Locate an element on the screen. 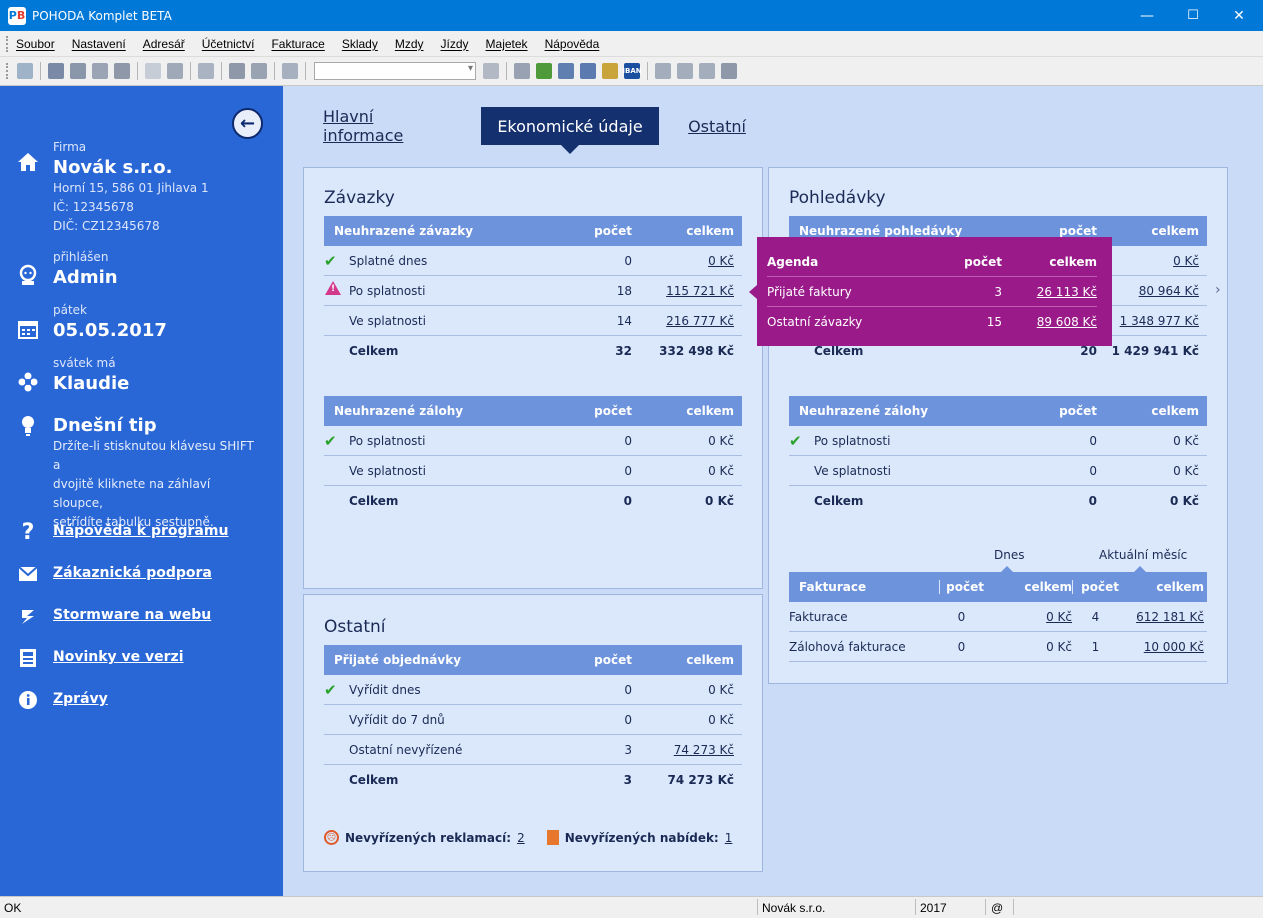 Image resolution: width=1263 pixels, height=918 pixels. back-arrow-icon is located at coordinates (206, 71).